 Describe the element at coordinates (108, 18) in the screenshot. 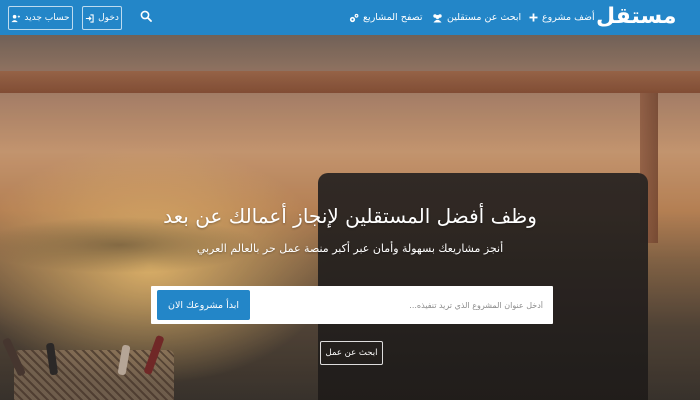

I see `login-label: دخول` at that location.